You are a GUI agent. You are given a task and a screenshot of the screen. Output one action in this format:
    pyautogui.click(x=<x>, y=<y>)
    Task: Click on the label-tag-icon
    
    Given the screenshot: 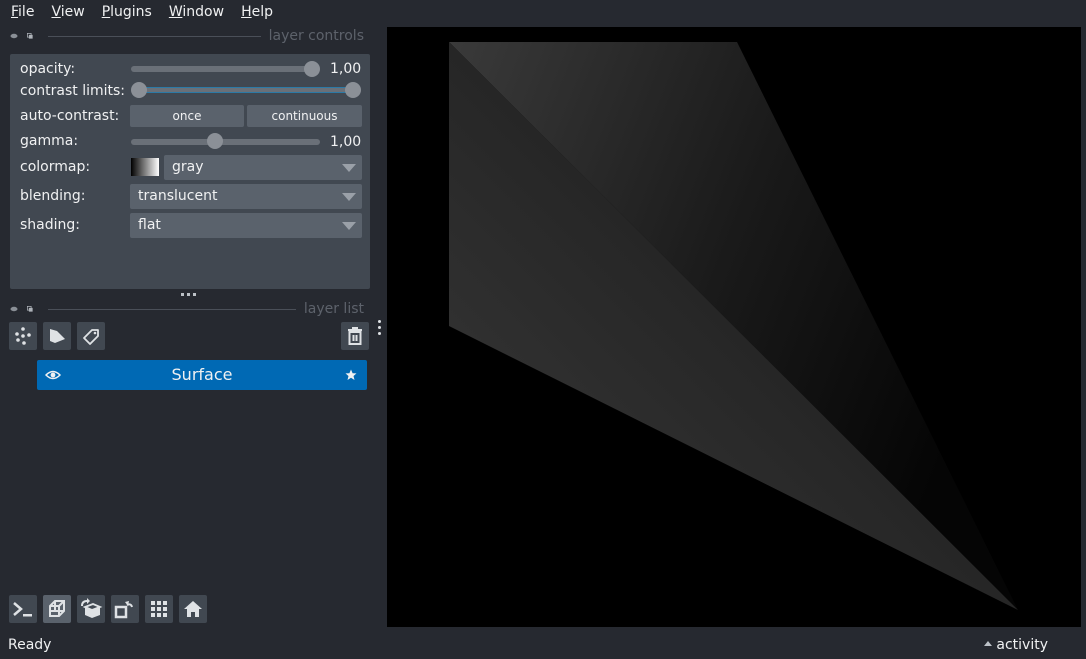 What is the action you would take?
    pyautogui.click(x=91, y=337)
    